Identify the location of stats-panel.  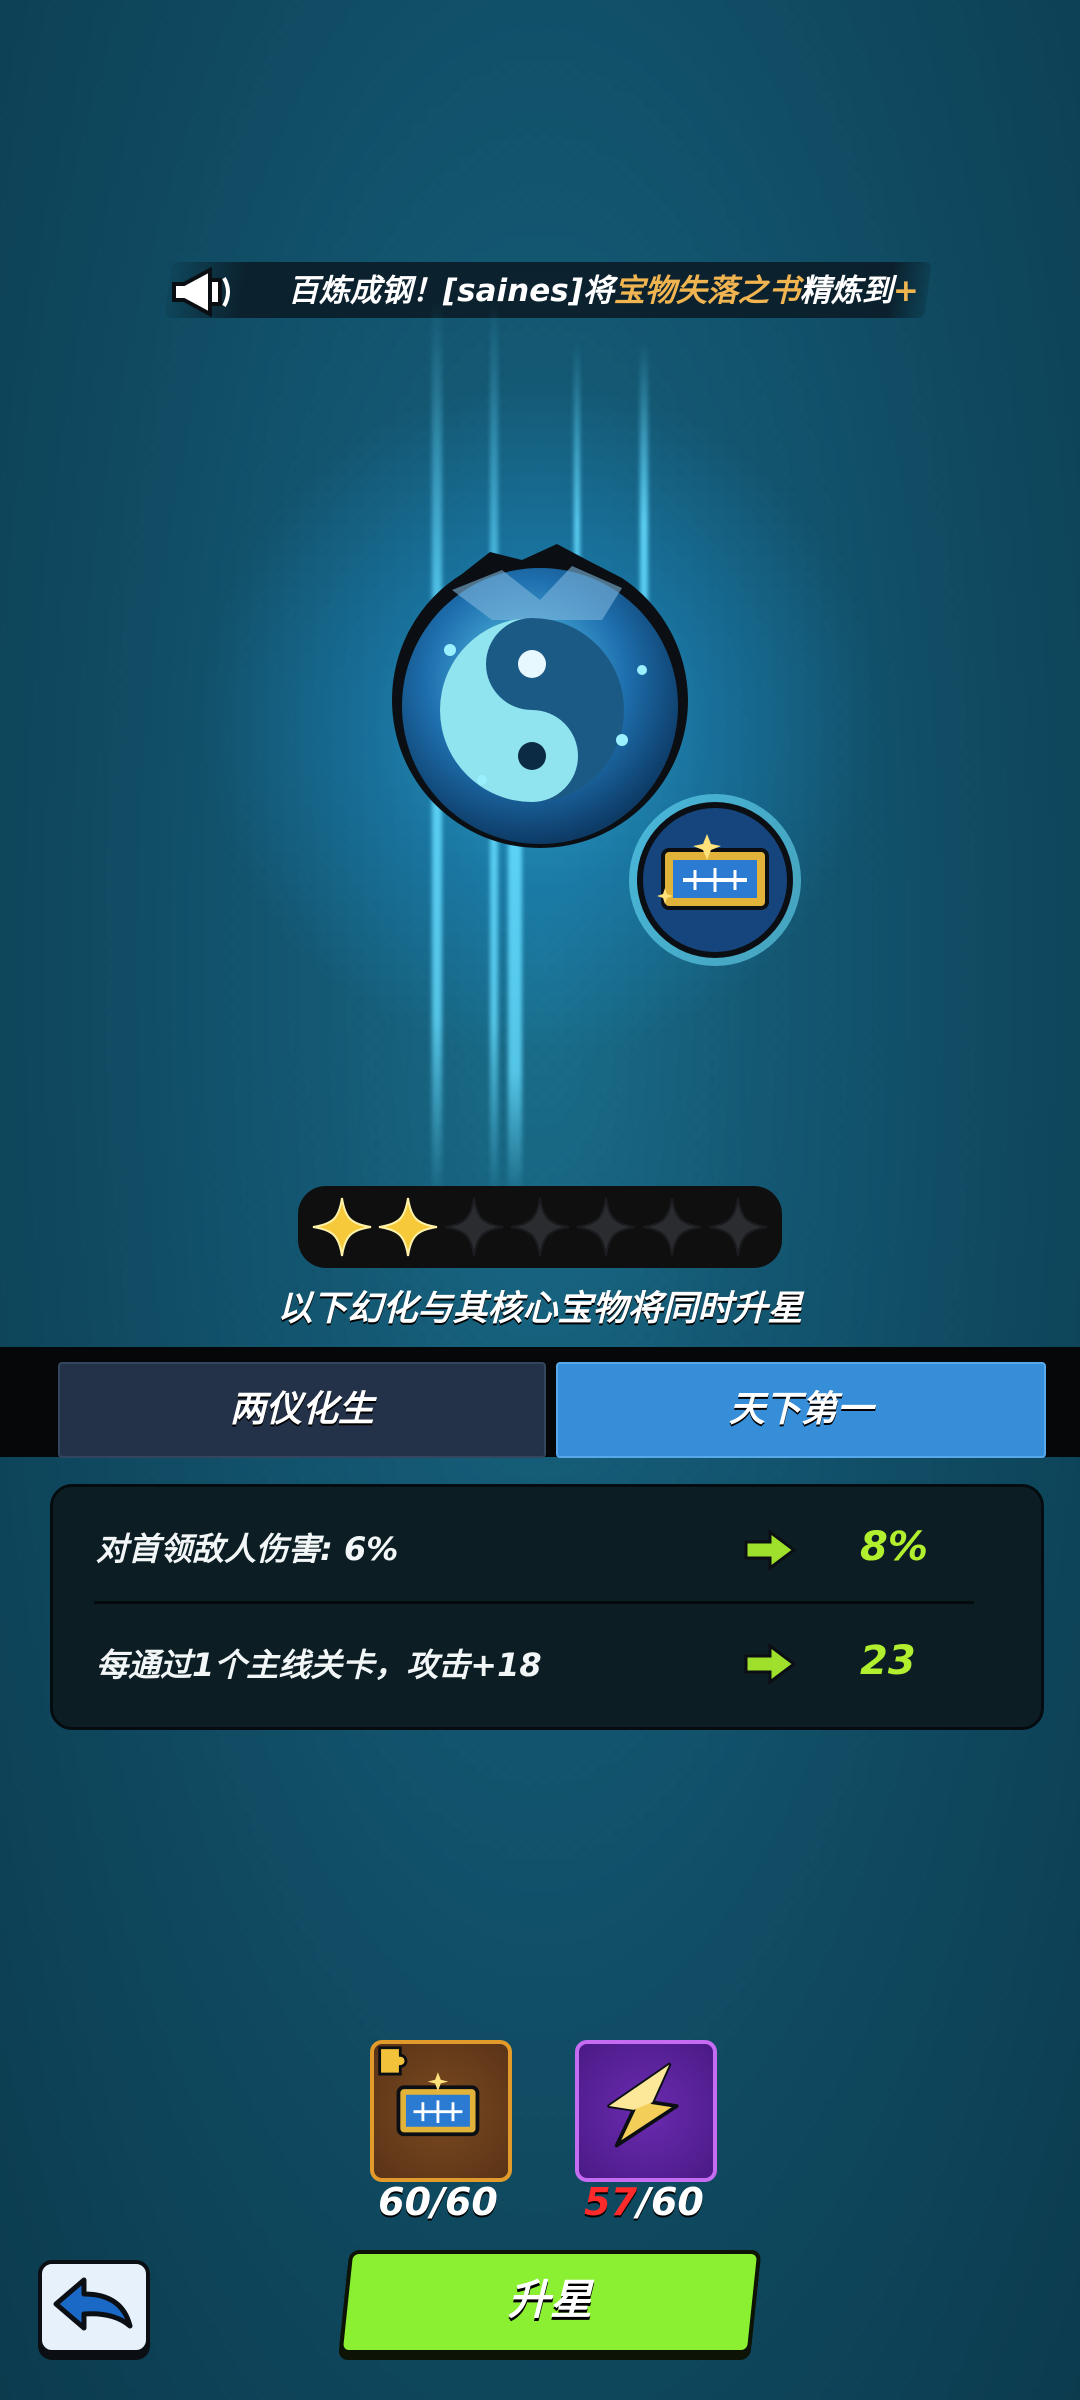
(547, 1607).